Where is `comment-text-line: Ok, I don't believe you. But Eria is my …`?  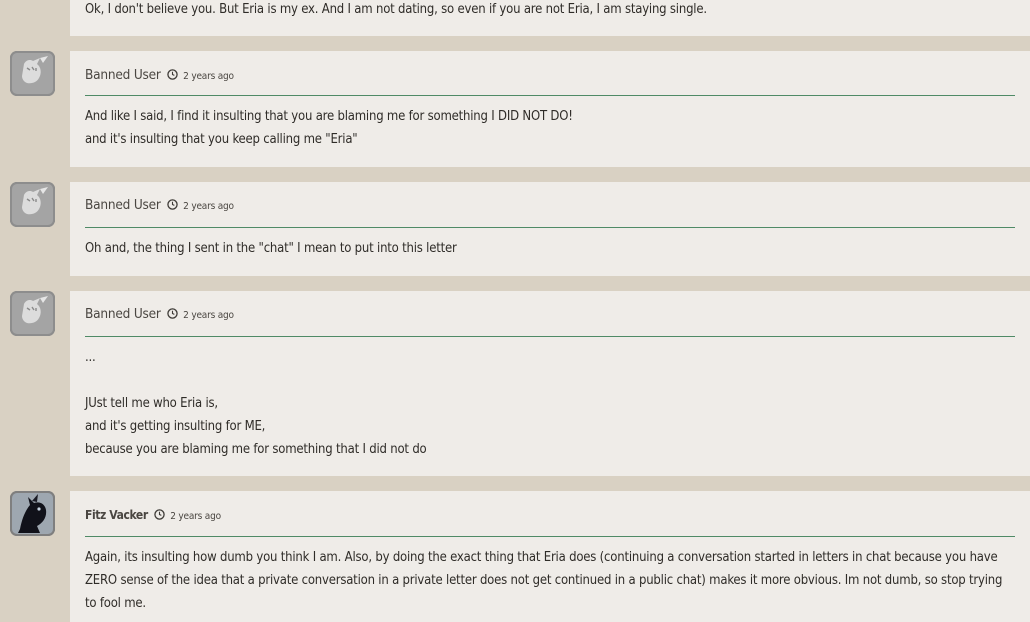
comment-text-line: Ok, I don't believe you. But Eria is my … is located at coordinates (396, 9).